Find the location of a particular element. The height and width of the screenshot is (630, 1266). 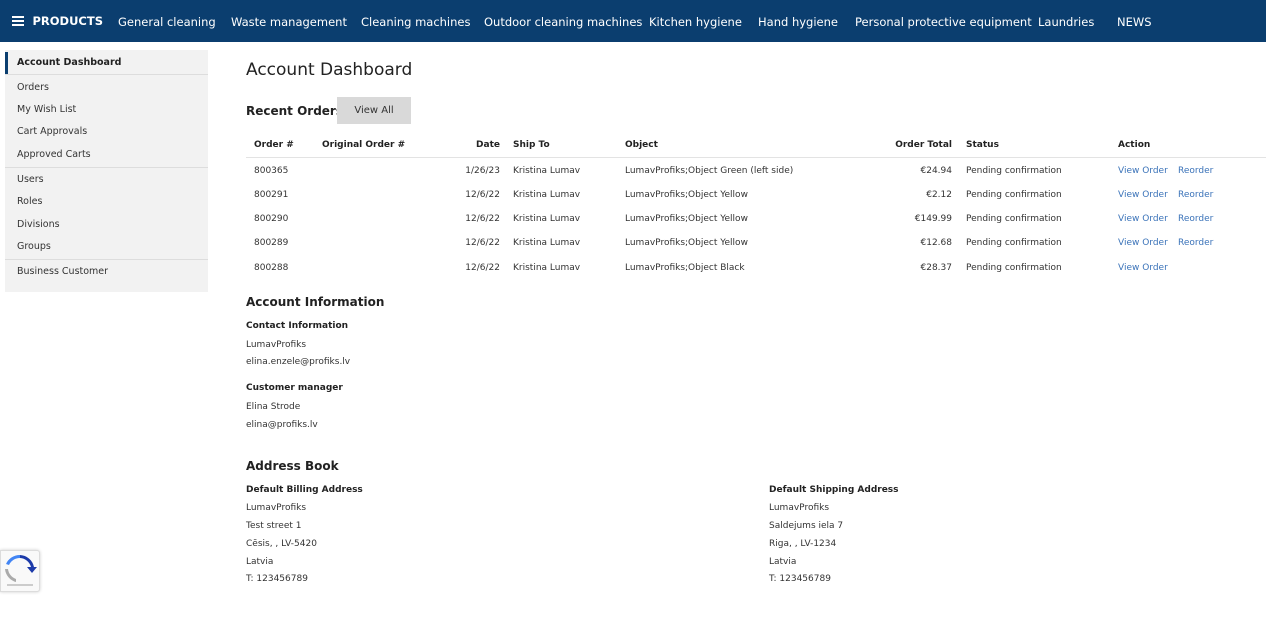

products-label: PRODUCTS is located at coordinates (67, 21).